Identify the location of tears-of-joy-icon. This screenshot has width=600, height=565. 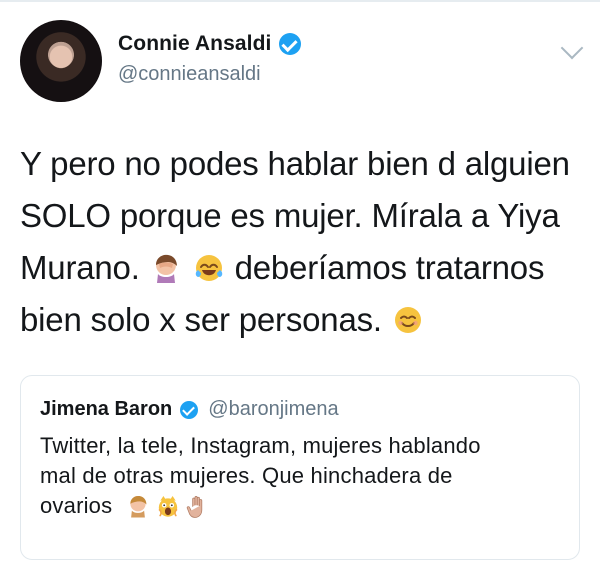
(209, 268).